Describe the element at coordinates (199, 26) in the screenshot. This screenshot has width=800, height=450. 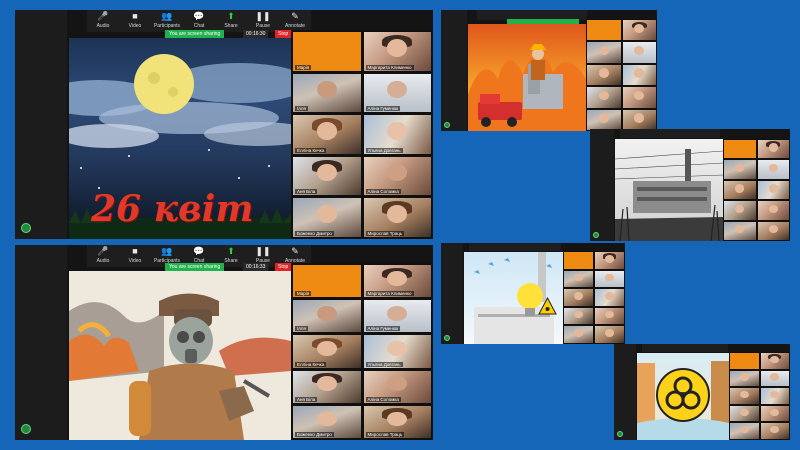
I see `chat-label: Chat` at that location.